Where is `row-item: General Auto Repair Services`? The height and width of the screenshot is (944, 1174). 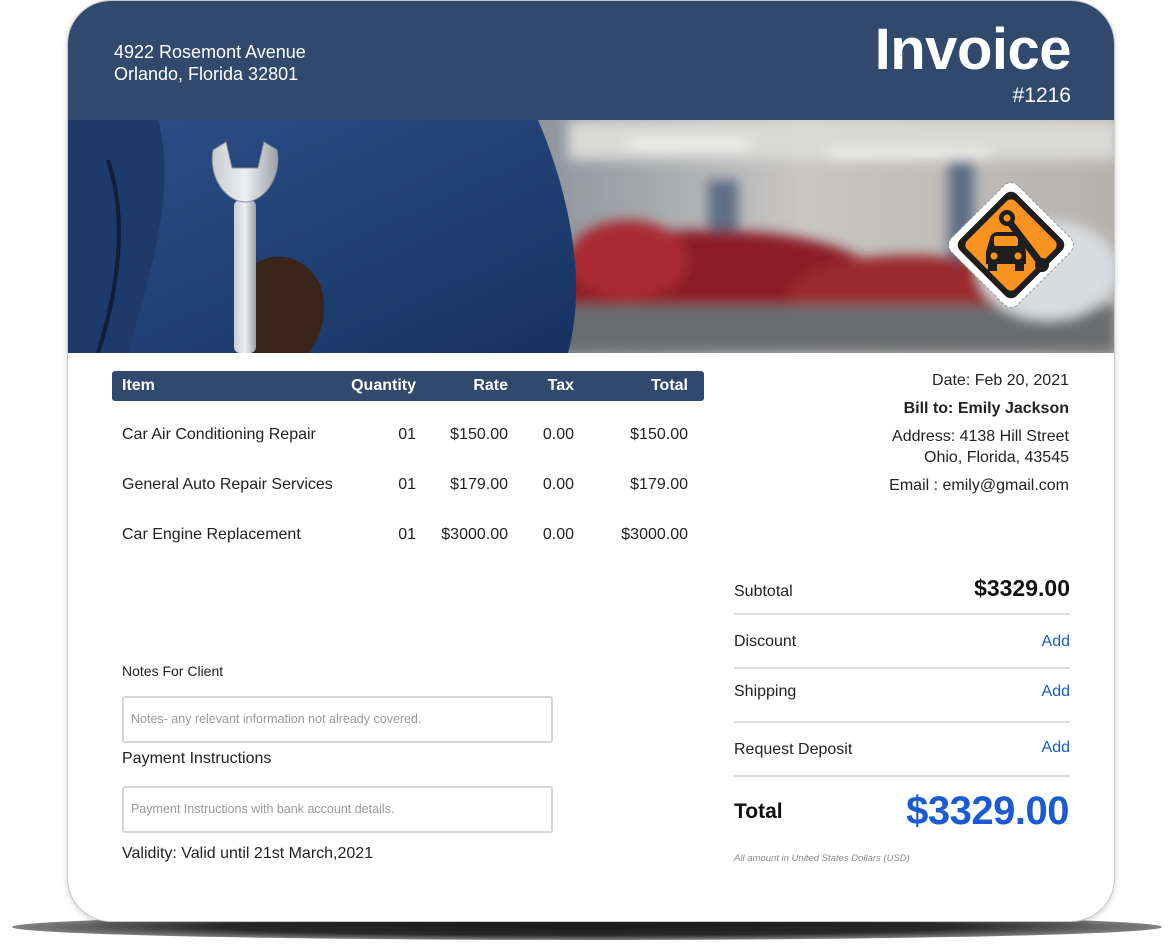 row-item: General Auto Repair Services is located at coordinates (227, 484).